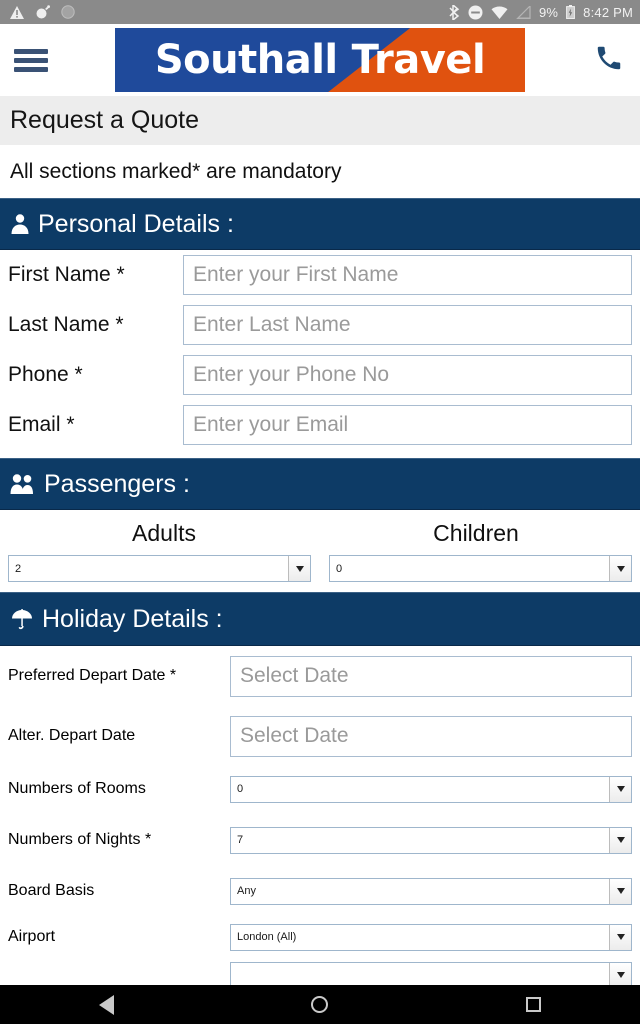  I want to click on hamburger-menu-icon, so click(31, 60).